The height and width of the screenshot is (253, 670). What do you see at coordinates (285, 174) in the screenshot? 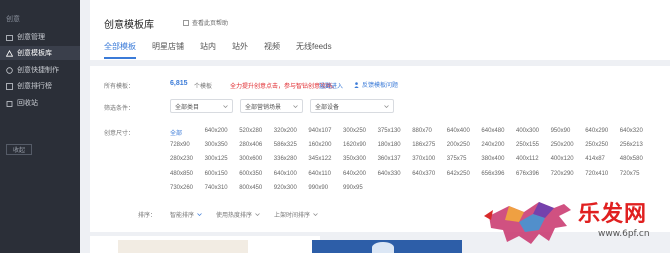
I see `size-option: 640x100` at bounding box center [285, 174].